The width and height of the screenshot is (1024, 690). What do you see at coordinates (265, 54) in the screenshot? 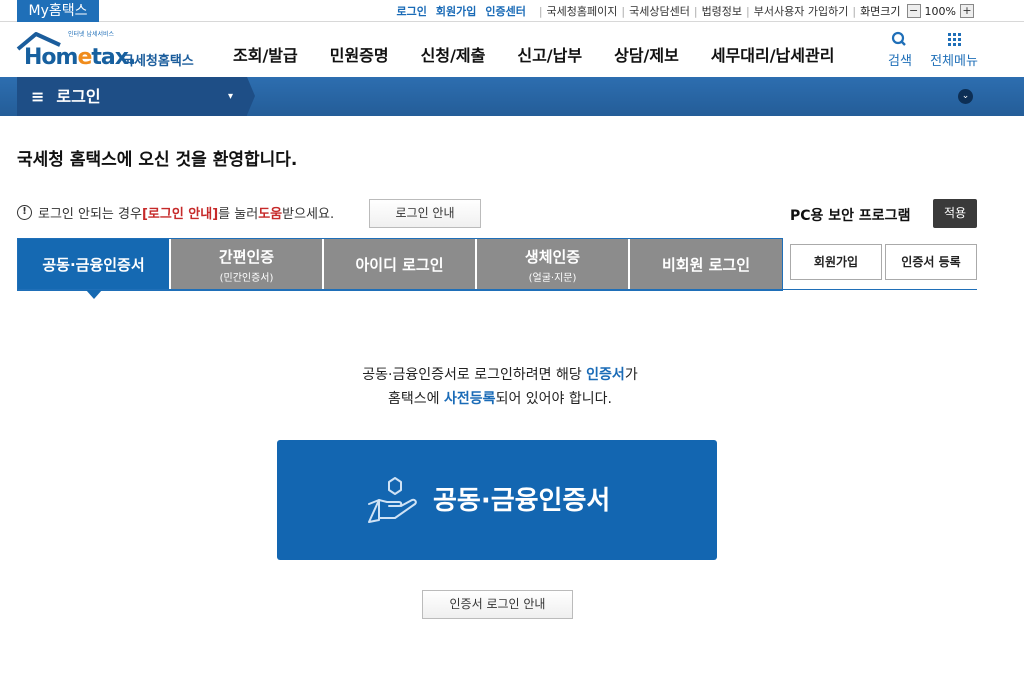
I see `nav-item-inquiry: 조회/발급` at bounding box center [265, 54].